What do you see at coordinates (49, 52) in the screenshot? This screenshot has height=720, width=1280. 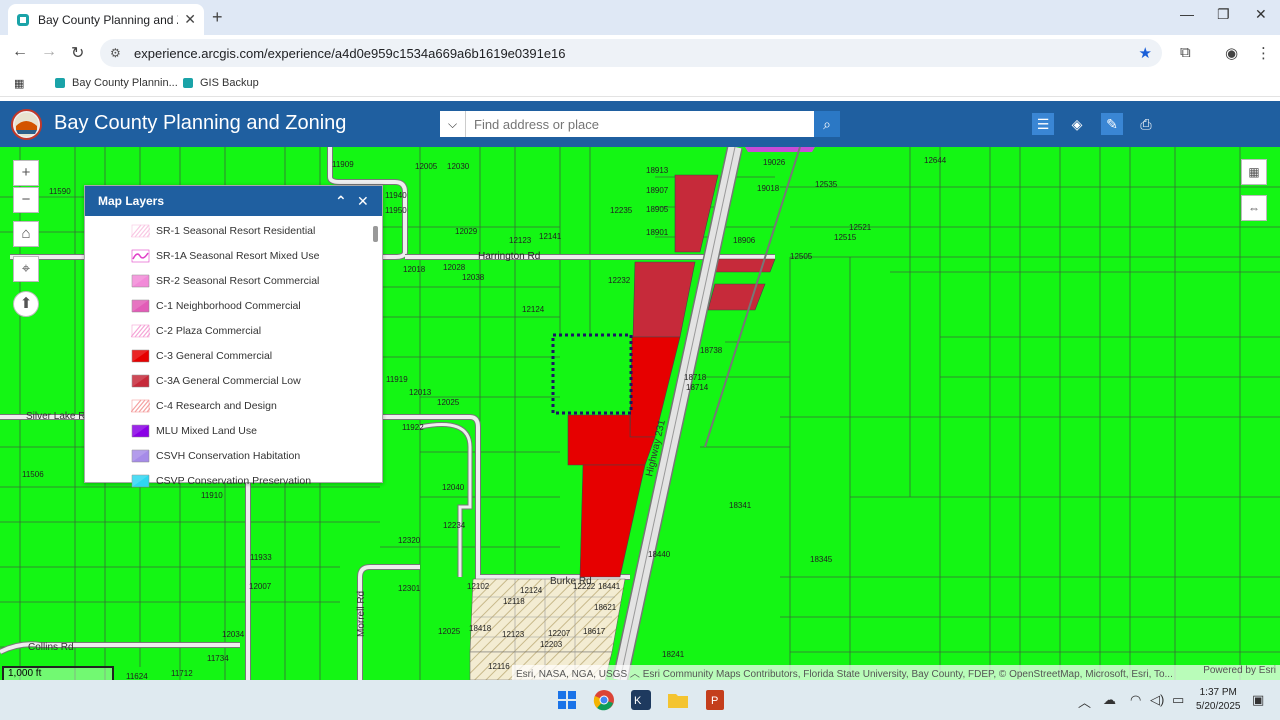 I see `forward-icon: →` at bounding box center [49, 52].